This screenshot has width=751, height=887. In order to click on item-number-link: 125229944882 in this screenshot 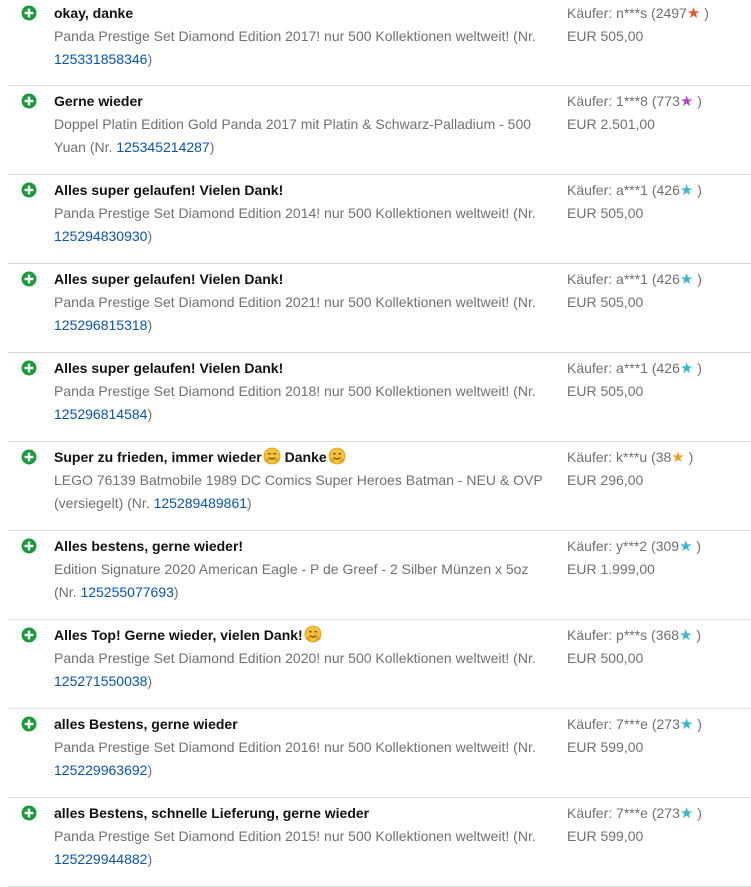, I will do `click(100, 859)`.